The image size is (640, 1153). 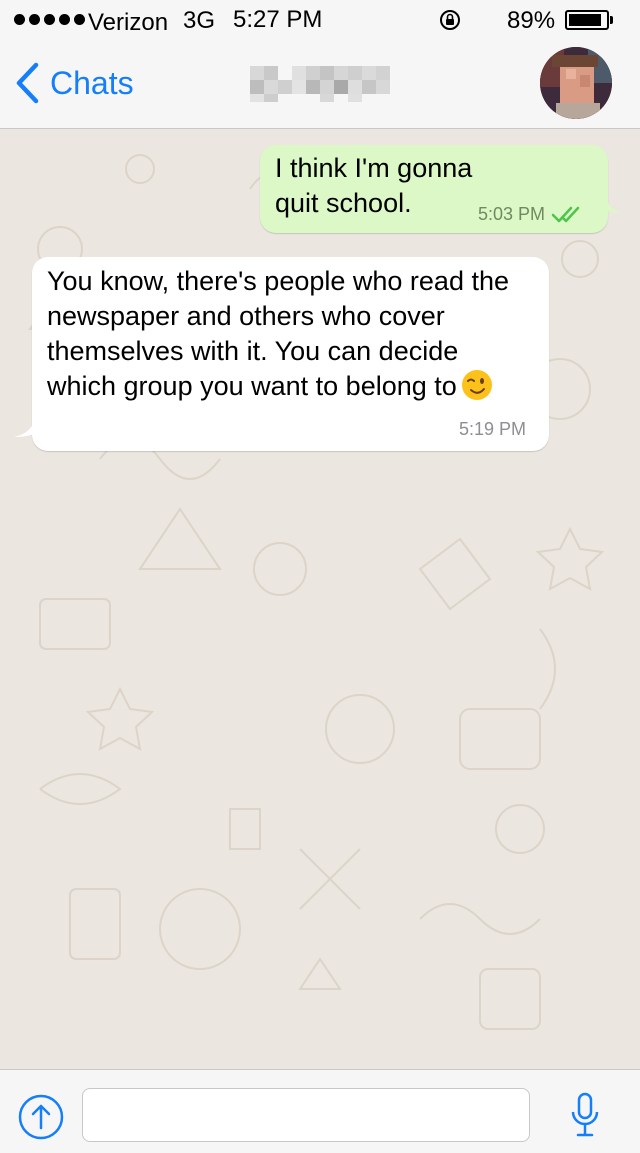 I want to click on winking-face-emoji, so click(x=476, y=385).